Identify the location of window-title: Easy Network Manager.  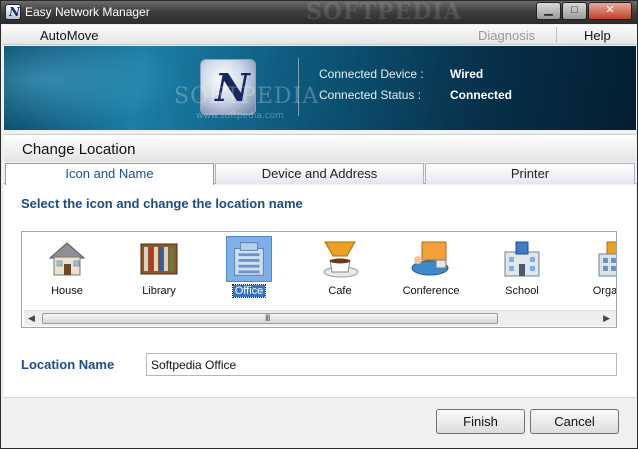
(87, 12).